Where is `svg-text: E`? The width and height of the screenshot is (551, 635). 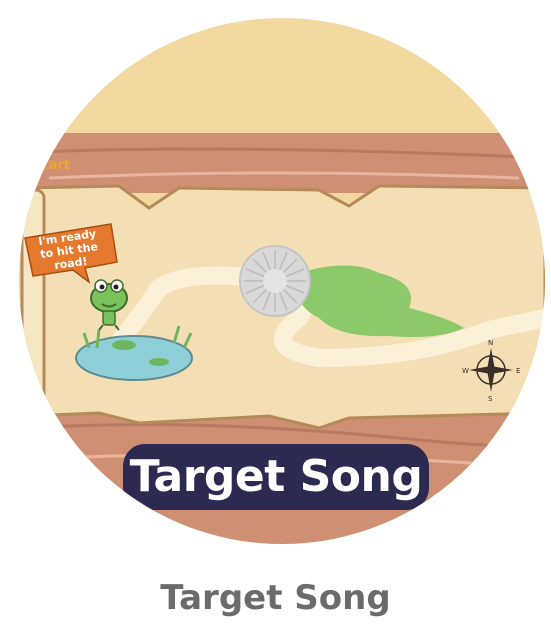 svg-text: E is located at coordinates (518, 371).